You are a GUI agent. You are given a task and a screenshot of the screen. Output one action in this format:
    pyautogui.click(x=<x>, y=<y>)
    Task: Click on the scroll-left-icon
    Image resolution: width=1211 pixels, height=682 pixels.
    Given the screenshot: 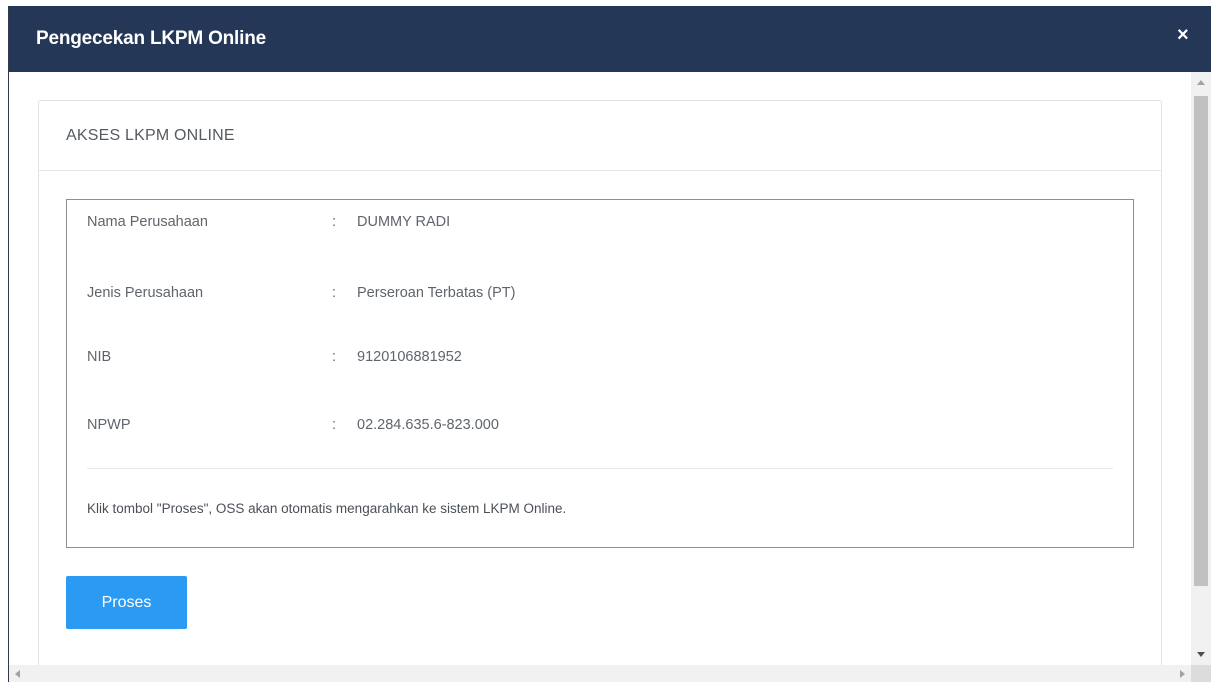 What is the action you would take?
    pyautogui.click(x=17, y=674)
    